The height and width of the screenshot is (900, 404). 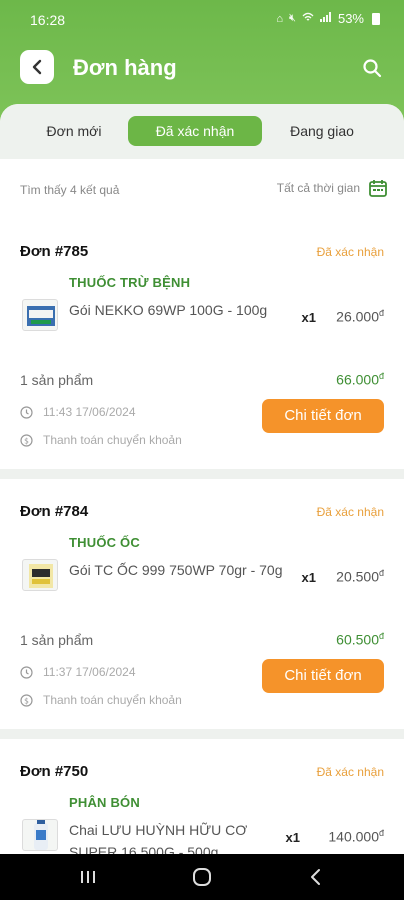 I want to click on home-button, so click(x=202, y=877).